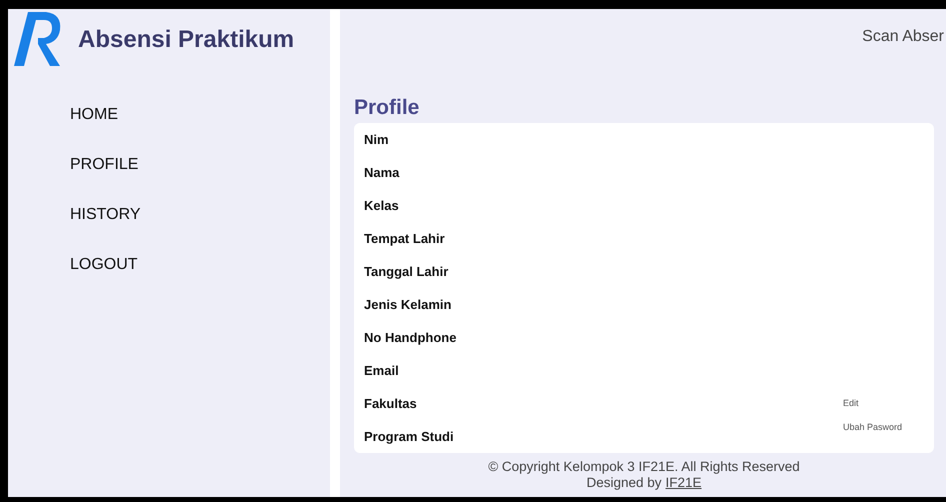 The width and height of the screenshot is (946, 502). Describe the element at coordinates (684, 483) in the screenshot. I see `designer-link: IF21E` at that location.